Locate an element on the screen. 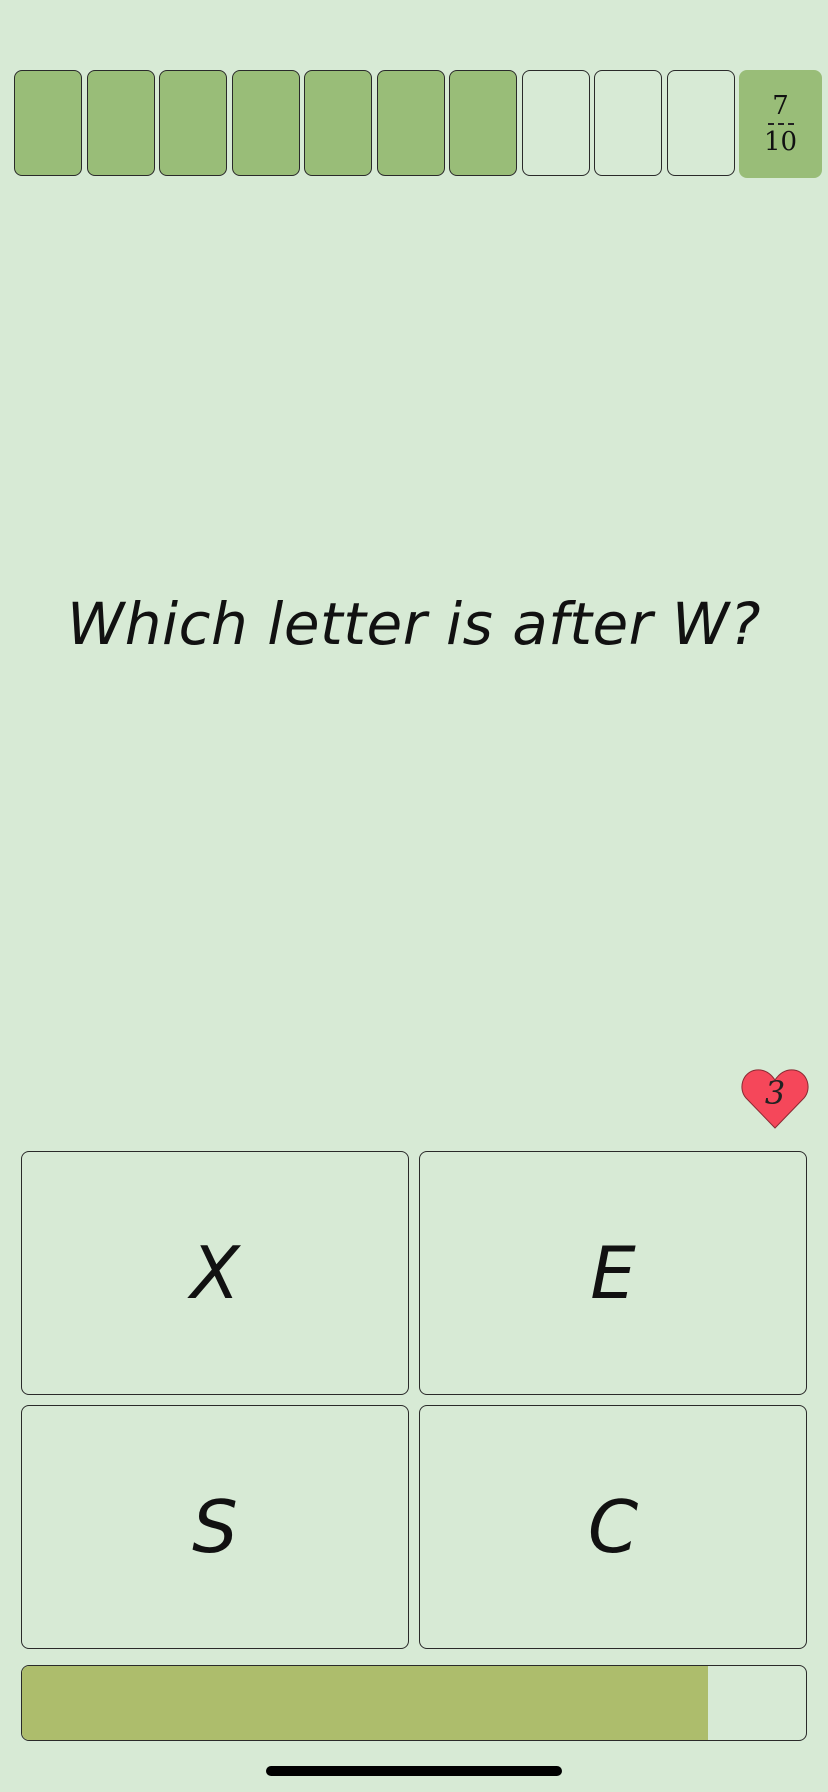 The width and height of the screenshot is (828, 1792). lives-indicator: 3 is located at coordinates (775, 1098).